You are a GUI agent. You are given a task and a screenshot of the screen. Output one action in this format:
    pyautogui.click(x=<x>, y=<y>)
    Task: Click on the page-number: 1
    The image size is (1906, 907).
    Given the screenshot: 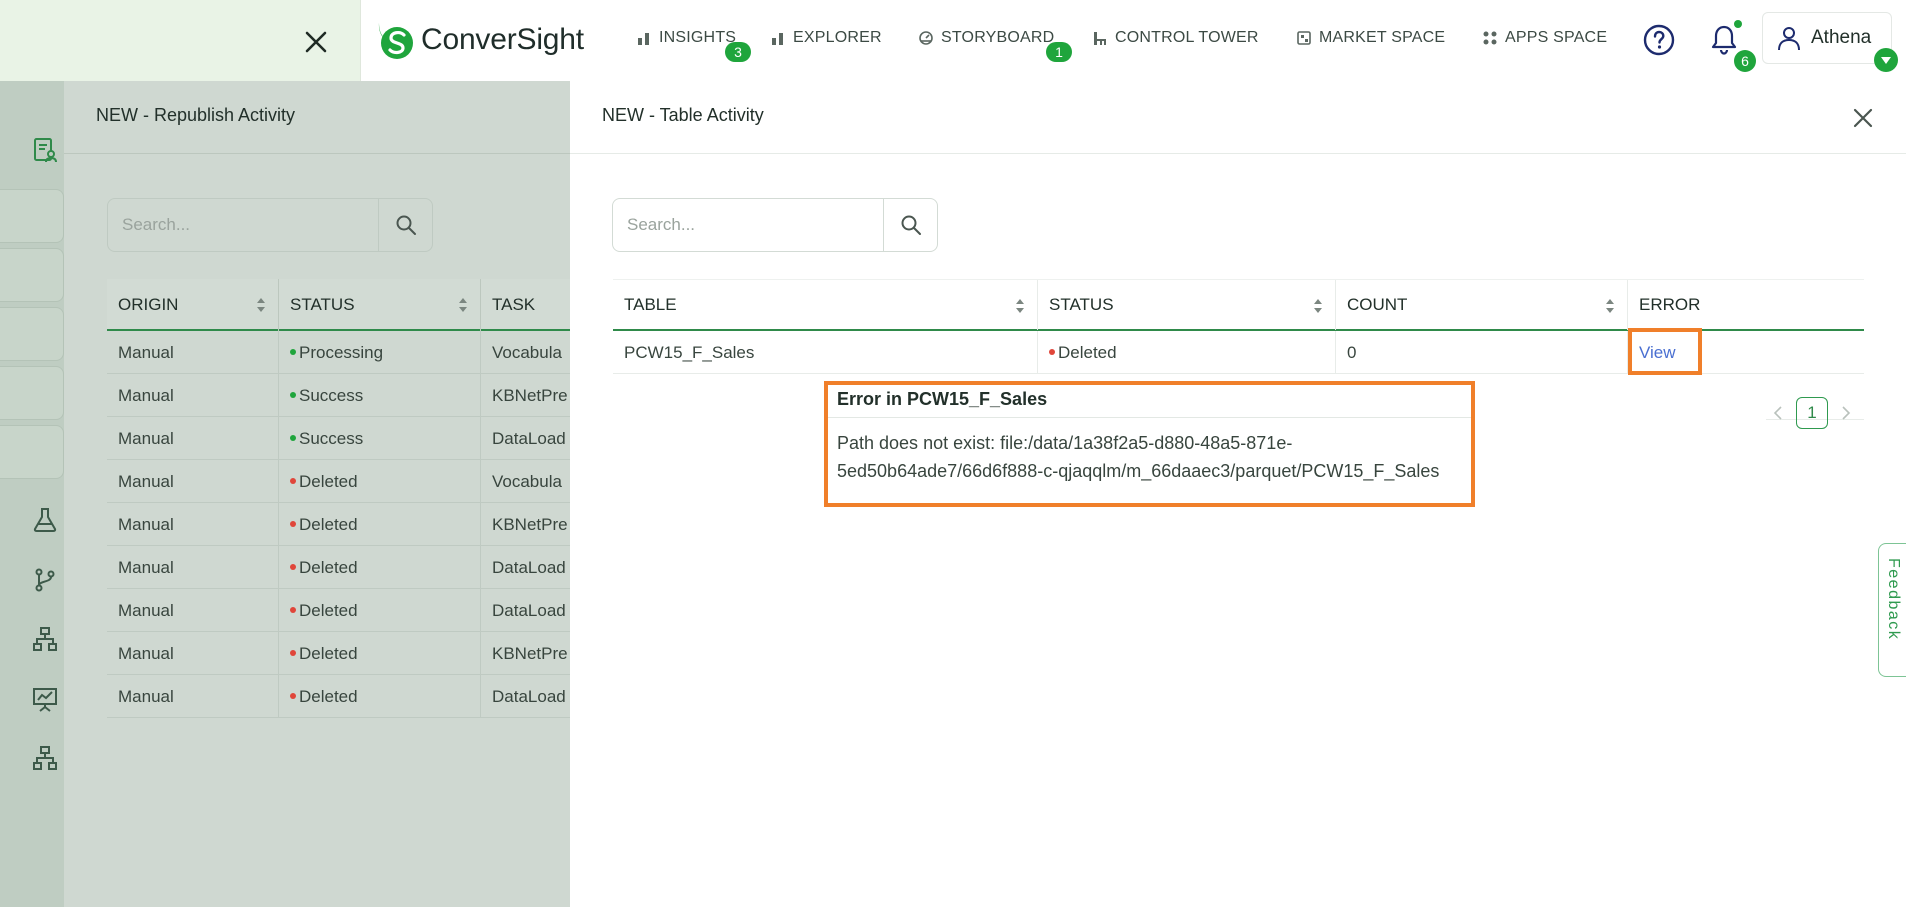 What is the action you would take?
    pyautogui.click(x=1812, y=413)
    